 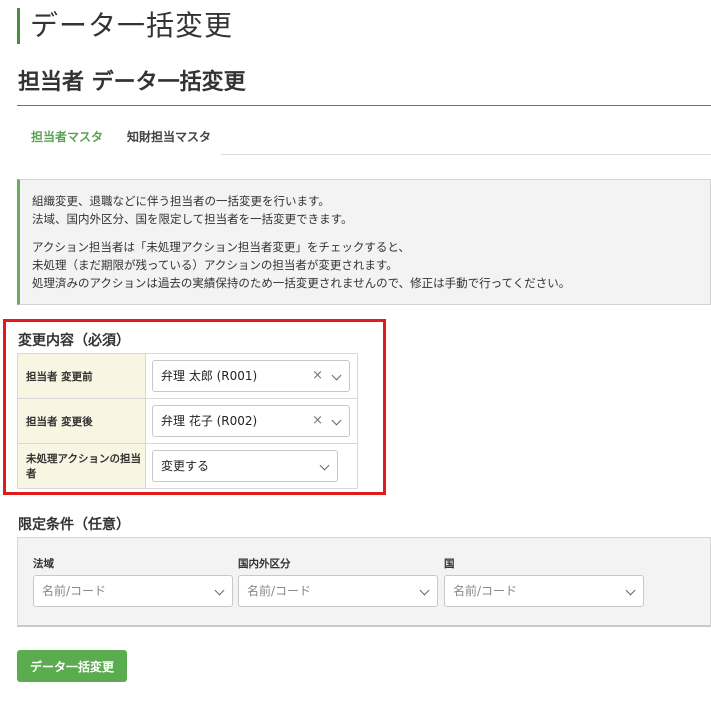 What do you see at coordinates (74, 591) in the screenshot?
I see `jurisdiction-placeholder: 名前/コード` at bounding box center [74, 591].